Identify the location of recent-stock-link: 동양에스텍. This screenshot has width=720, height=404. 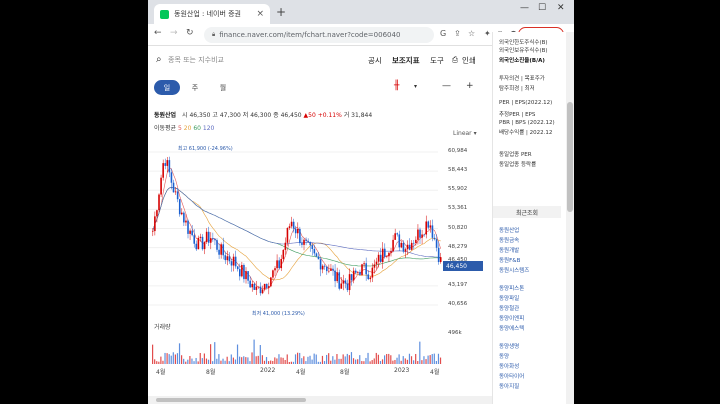
(511, 328).